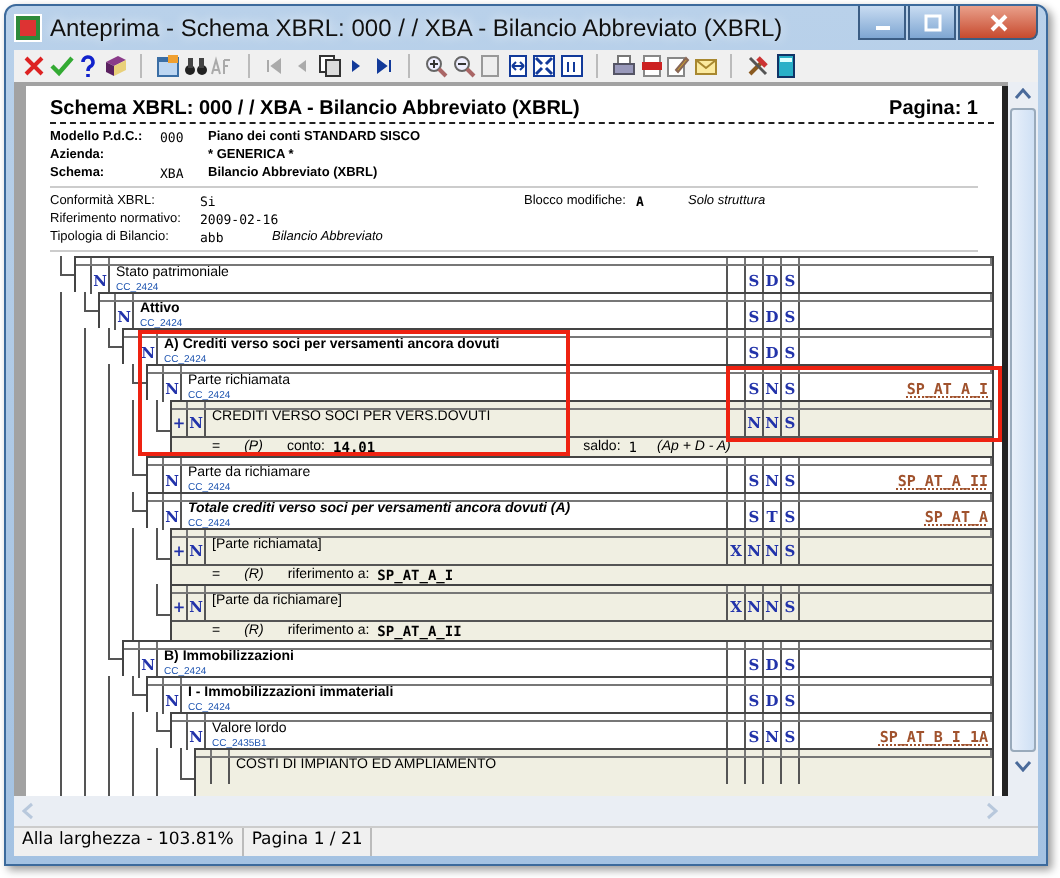 Image resolution: width=1060 pixels, height=878 pixels. What do you see at coordinates (435, 66) in the screenshot?
I see `zoom-in-icon` at bounding box center [435, 66].